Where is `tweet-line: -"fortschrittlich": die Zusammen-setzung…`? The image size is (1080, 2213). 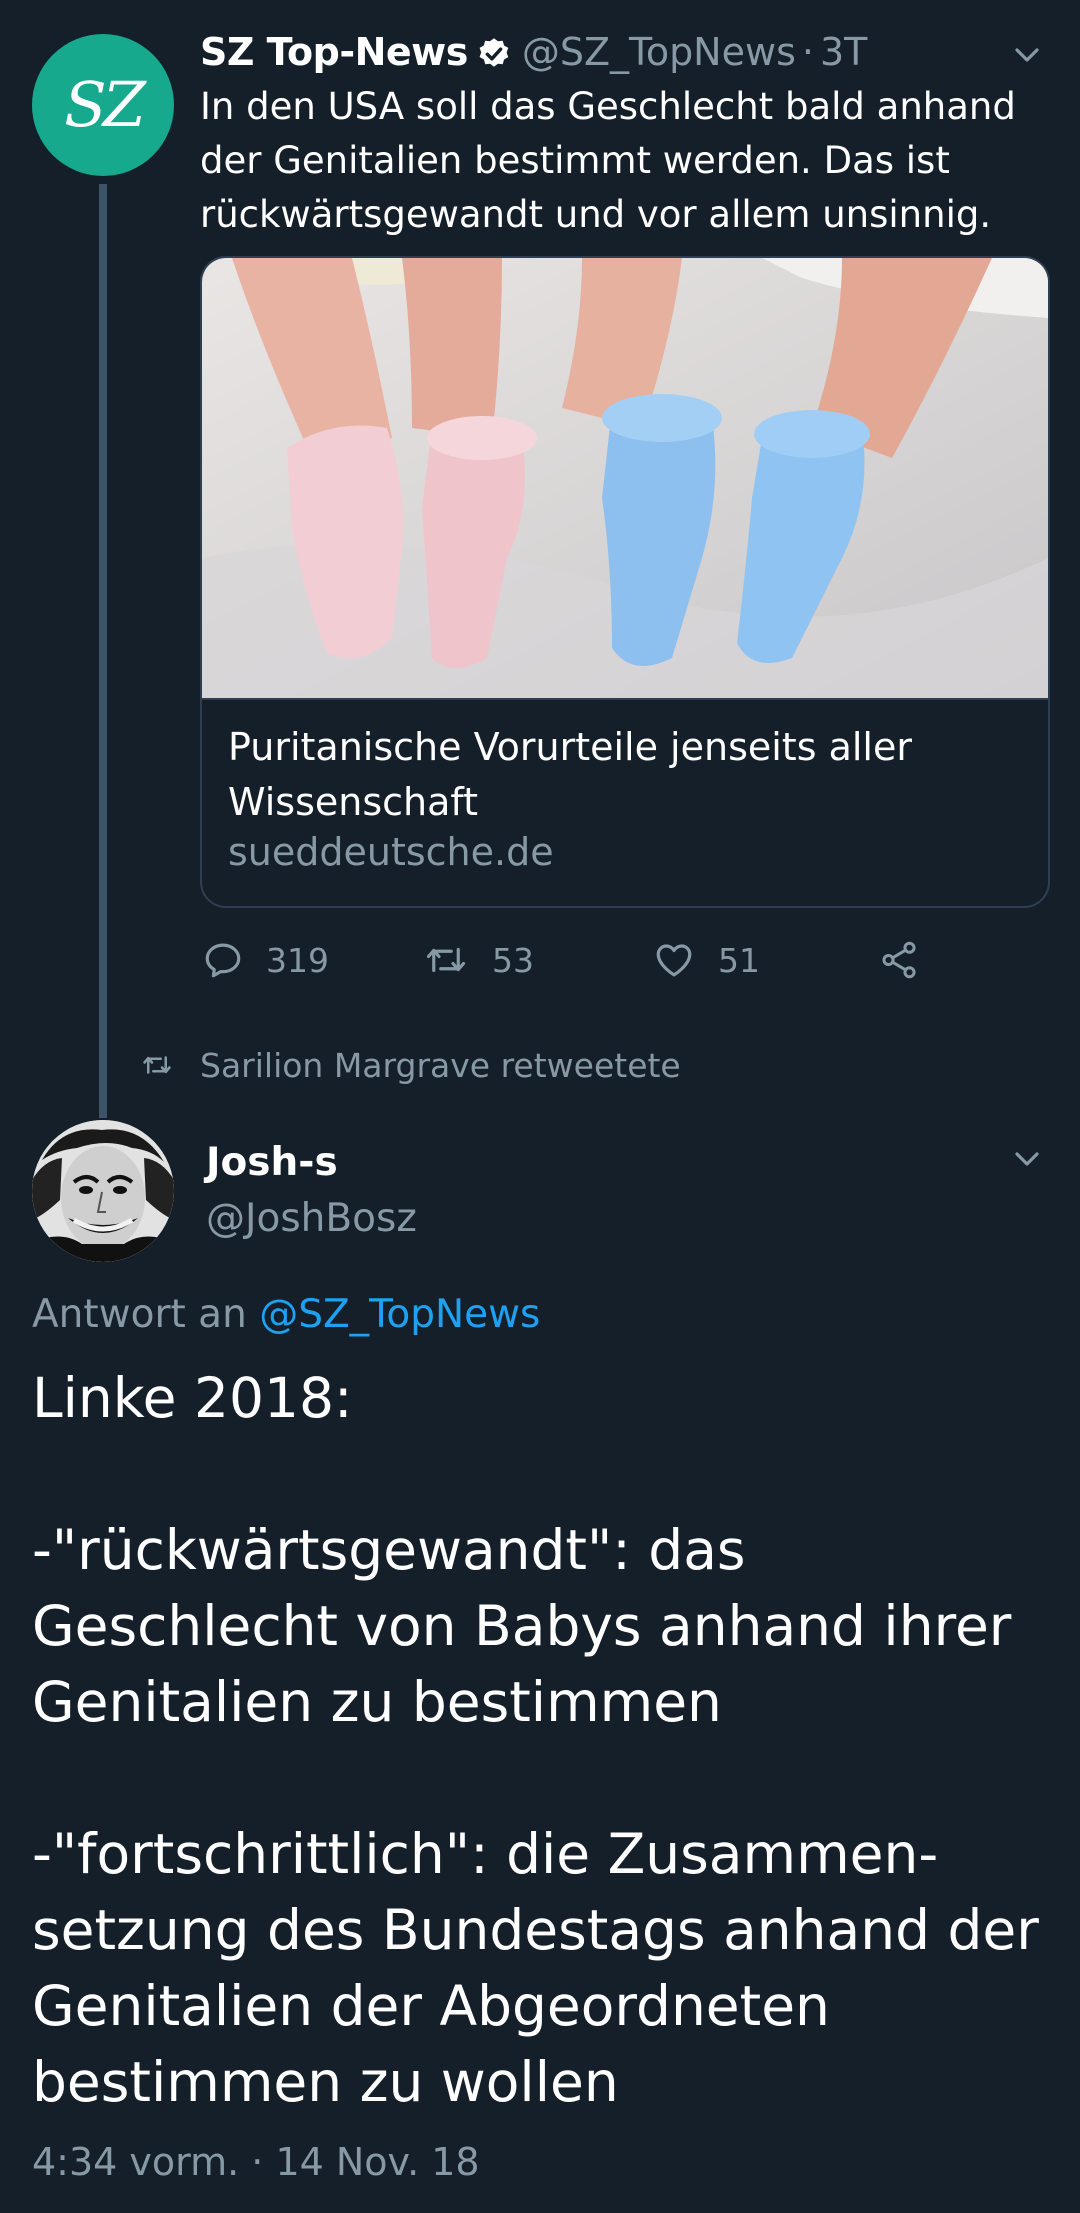
tweet-line: -"fortschrittlich": die Zusammen-setzung… is located at coordinates (535, 1968).